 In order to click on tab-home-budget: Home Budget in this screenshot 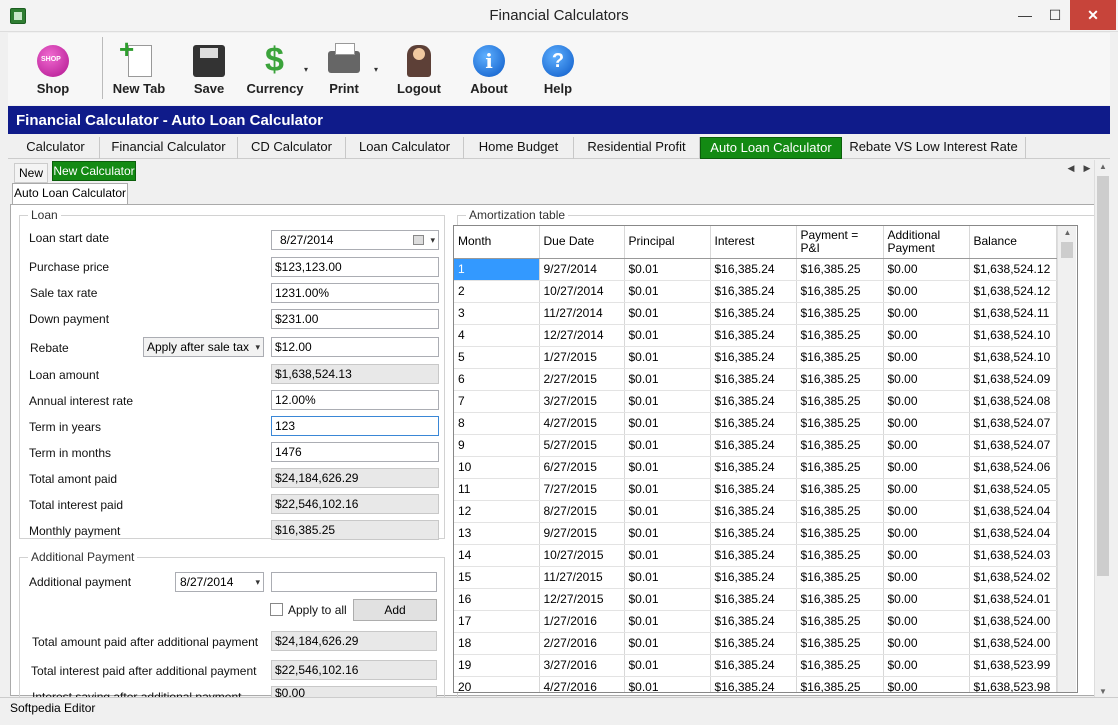, I will do `click(519, 148)`.